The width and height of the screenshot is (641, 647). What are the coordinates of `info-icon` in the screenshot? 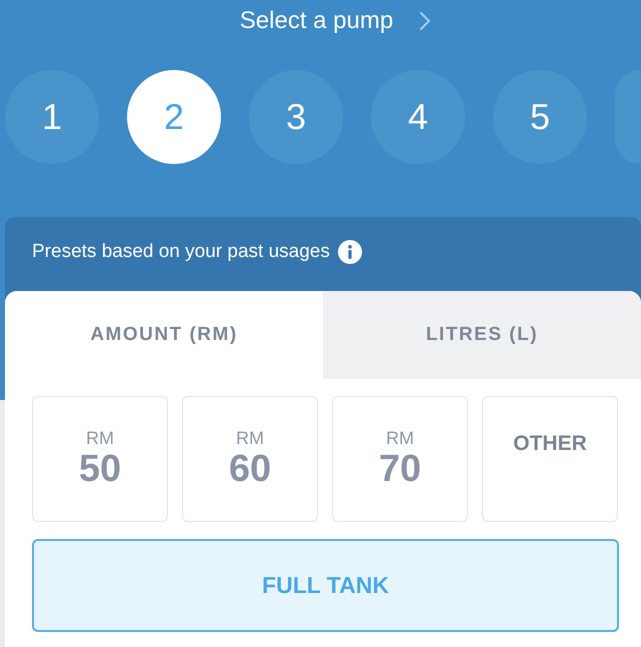 It's located at (350, 252).